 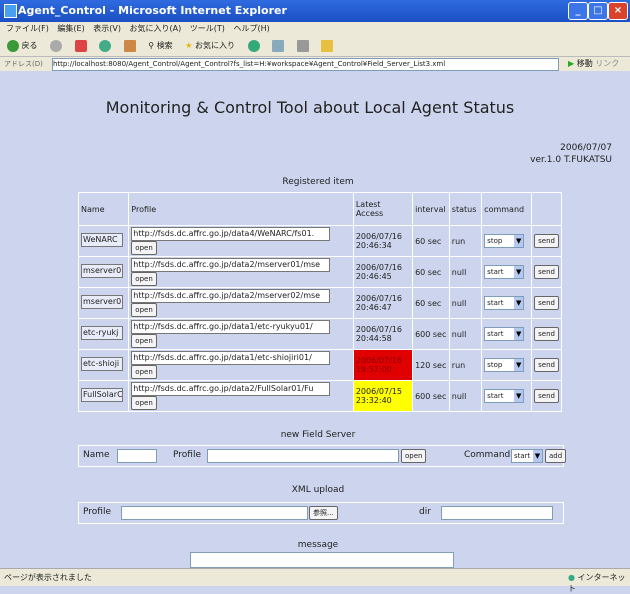 I want to click on new-command-label: Command, so click(x=487, y=455).